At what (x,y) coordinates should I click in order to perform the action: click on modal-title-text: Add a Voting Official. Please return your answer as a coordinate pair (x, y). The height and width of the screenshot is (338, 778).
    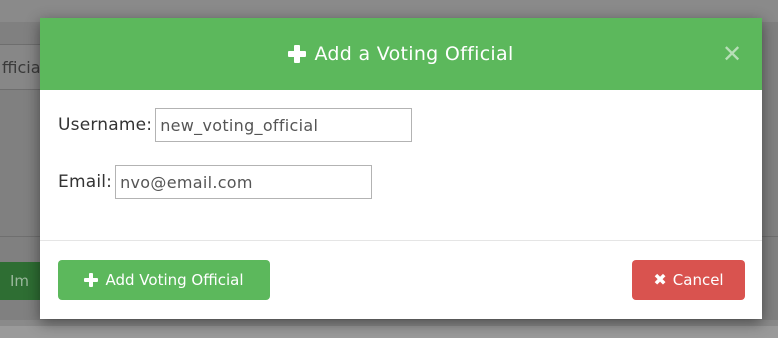
    Looking at the image, I should click on (414, 54).